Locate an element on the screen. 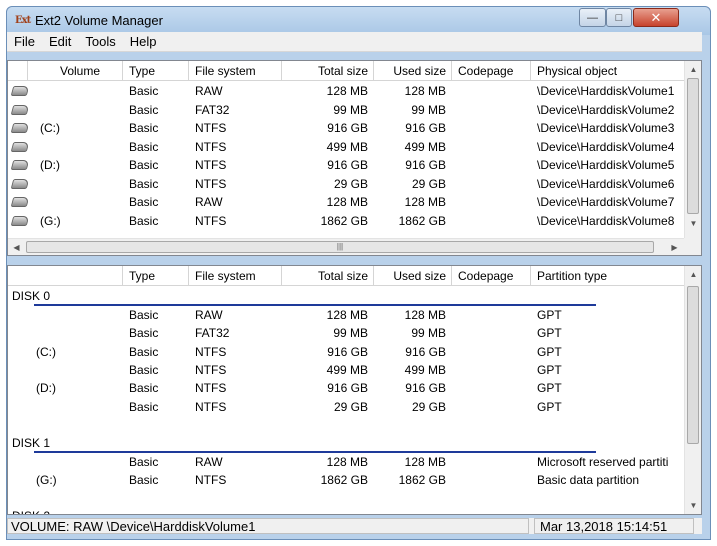 The height and width of the screenshot is (546, 717). volume-list-hscrollbar: ◀ ||| ▶ is located at coordinates (346, 246).